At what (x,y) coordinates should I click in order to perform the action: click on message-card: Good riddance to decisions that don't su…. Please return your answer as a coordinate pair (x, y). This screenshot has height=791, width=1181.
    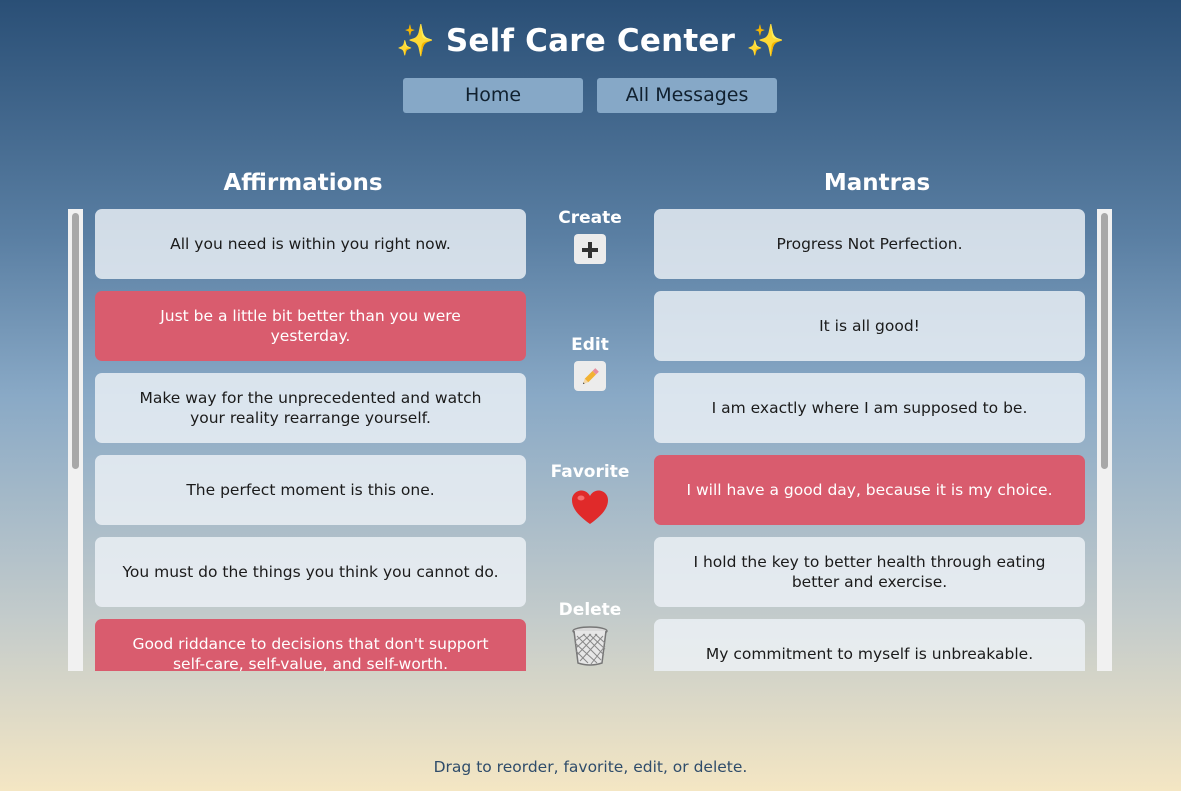
    Looking at the image, I should click on (310, 645).